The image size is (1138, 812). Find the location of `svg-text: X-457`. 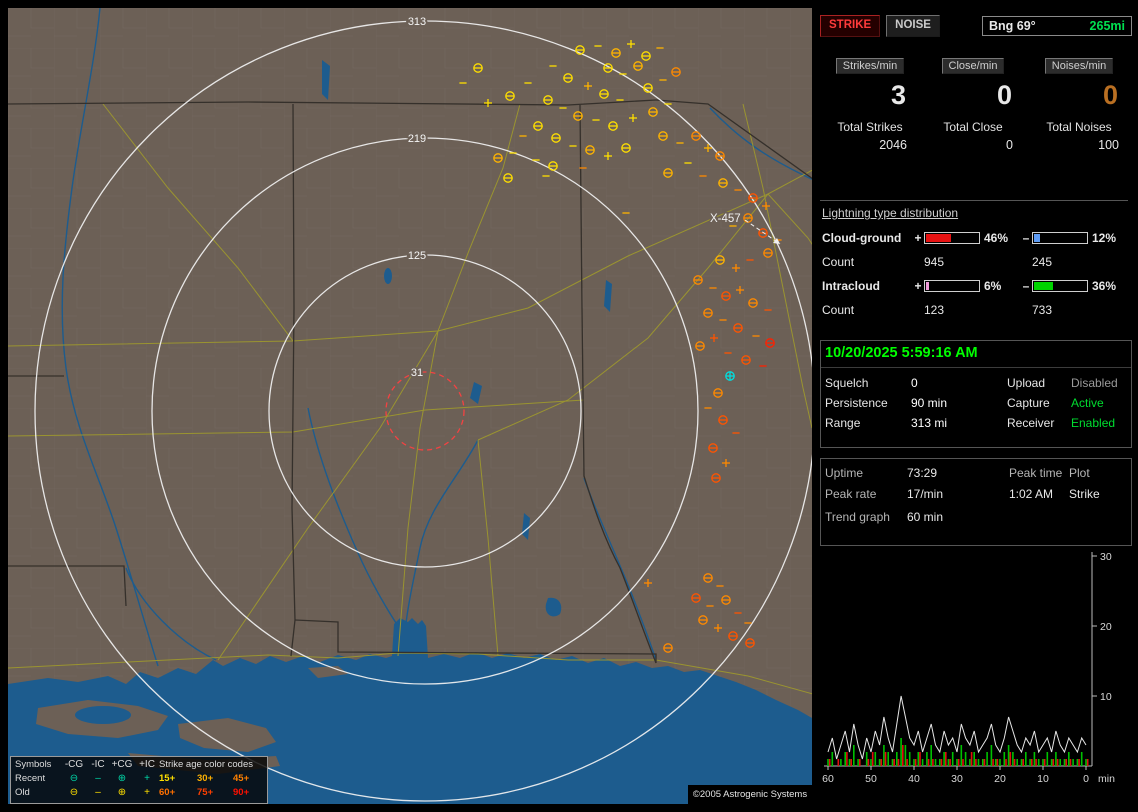

svg-text: X-457 is located at coordinates (725, 219).